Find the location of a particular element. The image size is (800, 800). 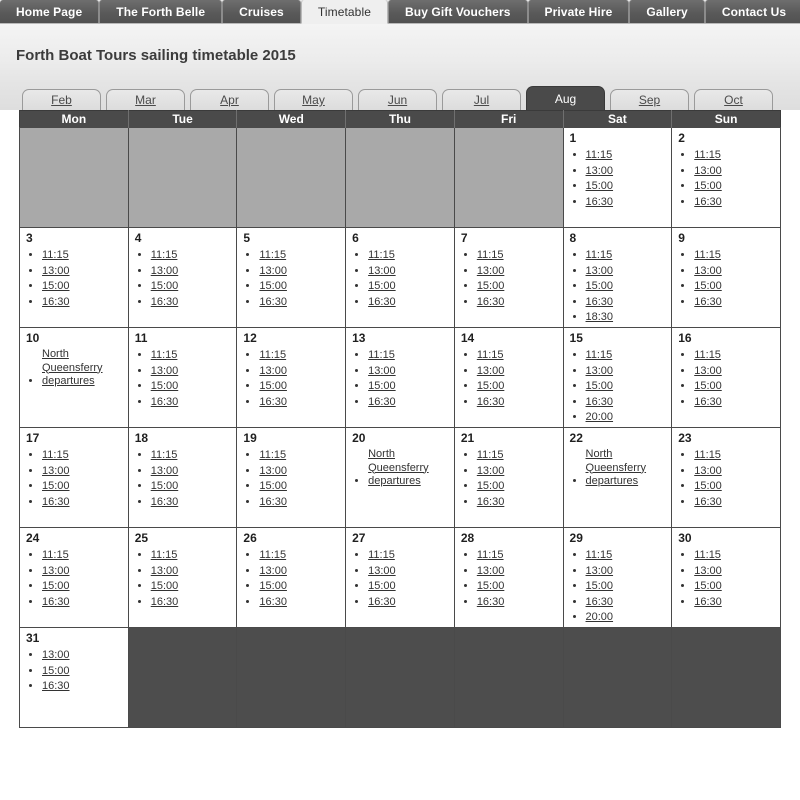

nav-item-gallery: Gallery is located at coordinates (667, 11).